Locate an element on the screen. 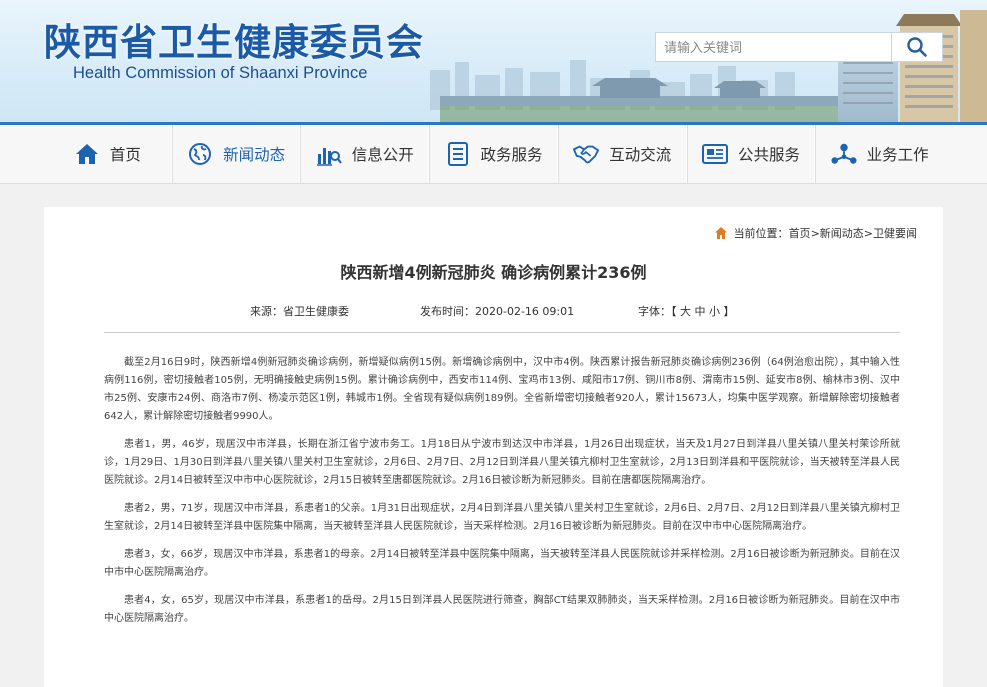  nav-item-business-work: 业务工作 is located at coordinates (879, 154).